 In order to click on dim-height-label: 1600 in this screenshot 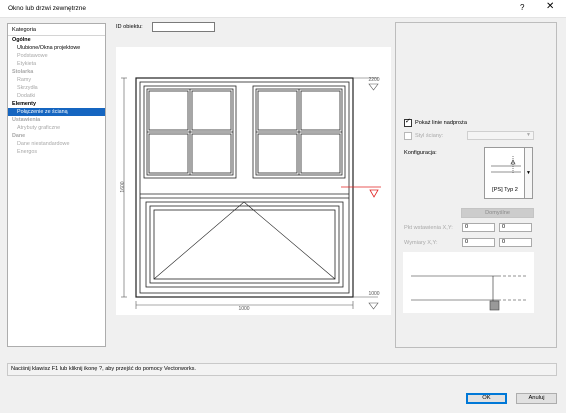, I will do `click(123, 186)`.